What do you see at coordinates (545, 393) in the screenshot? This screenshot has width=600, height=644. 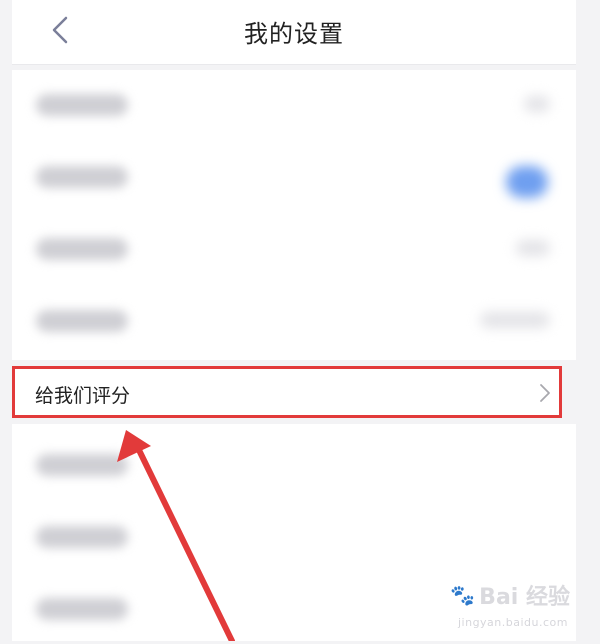 I see `chevron-right-icon` at bounding box center [545, 393].